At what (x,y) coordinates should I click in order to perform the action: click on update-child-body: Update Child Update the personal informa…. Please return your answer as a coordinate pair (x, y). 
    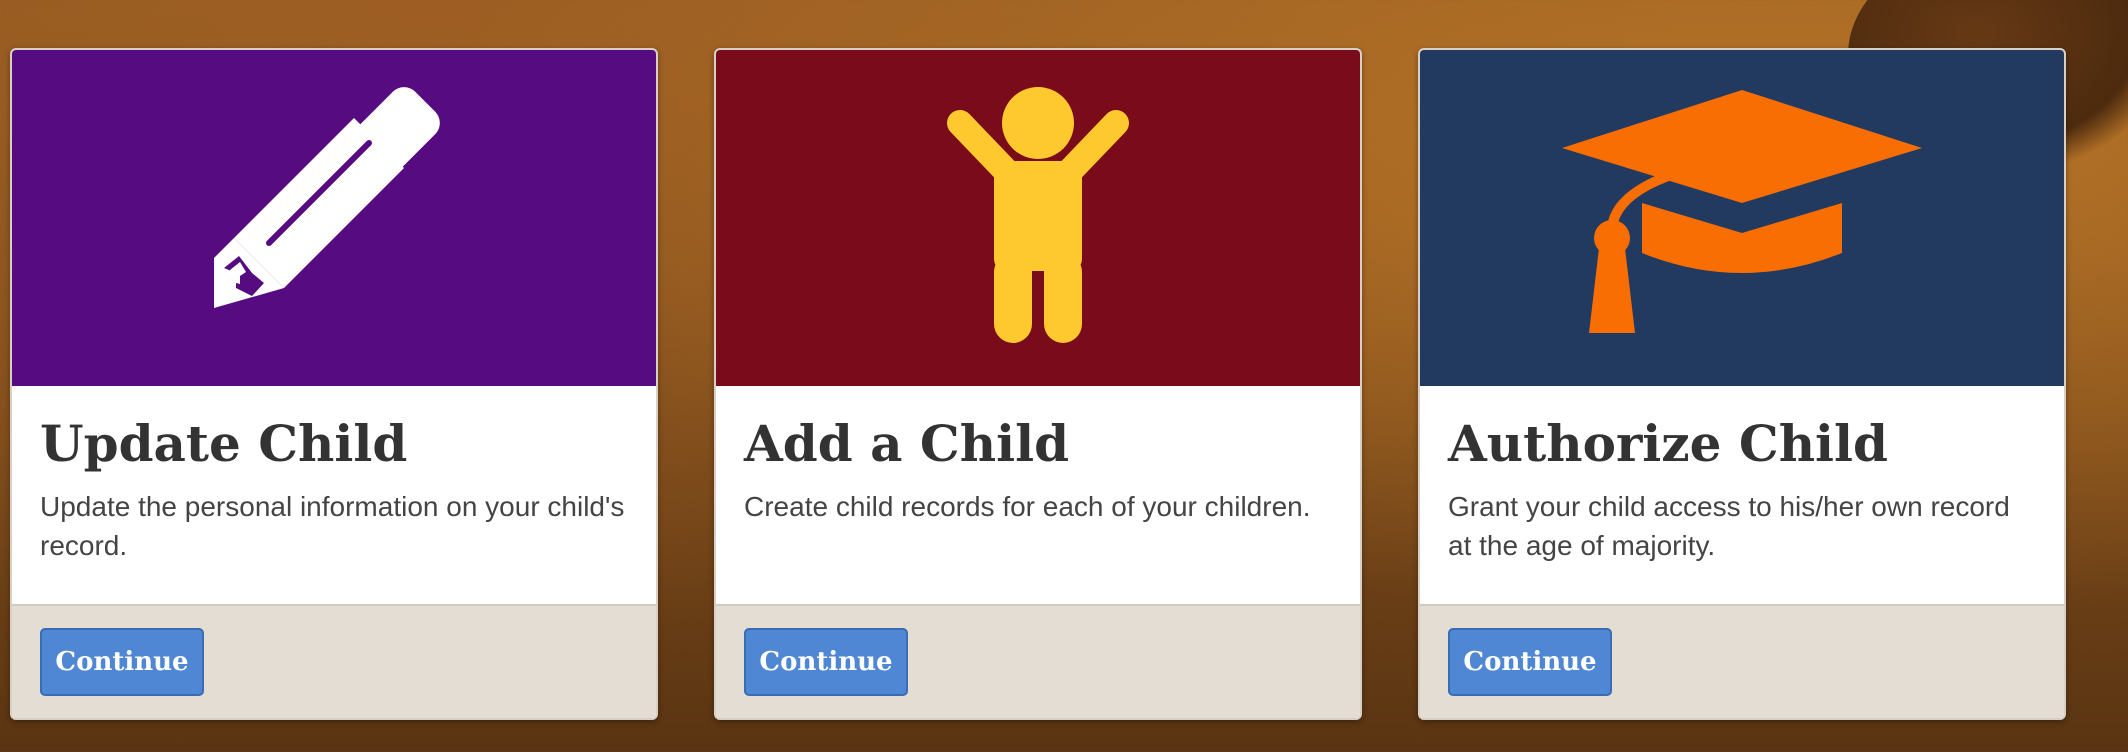
    Looking at the image, I should click on (334, 495).